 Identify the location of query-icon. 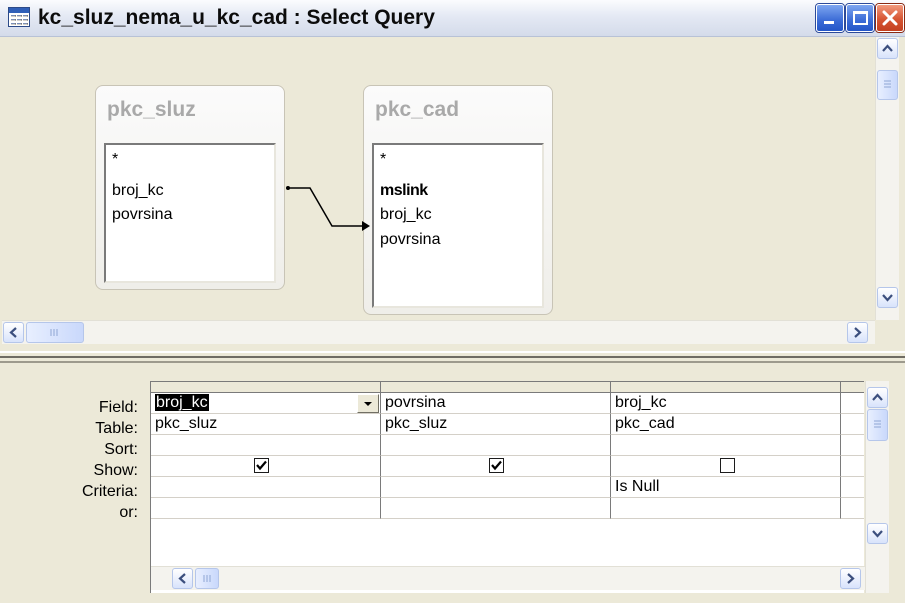
(19, 17).